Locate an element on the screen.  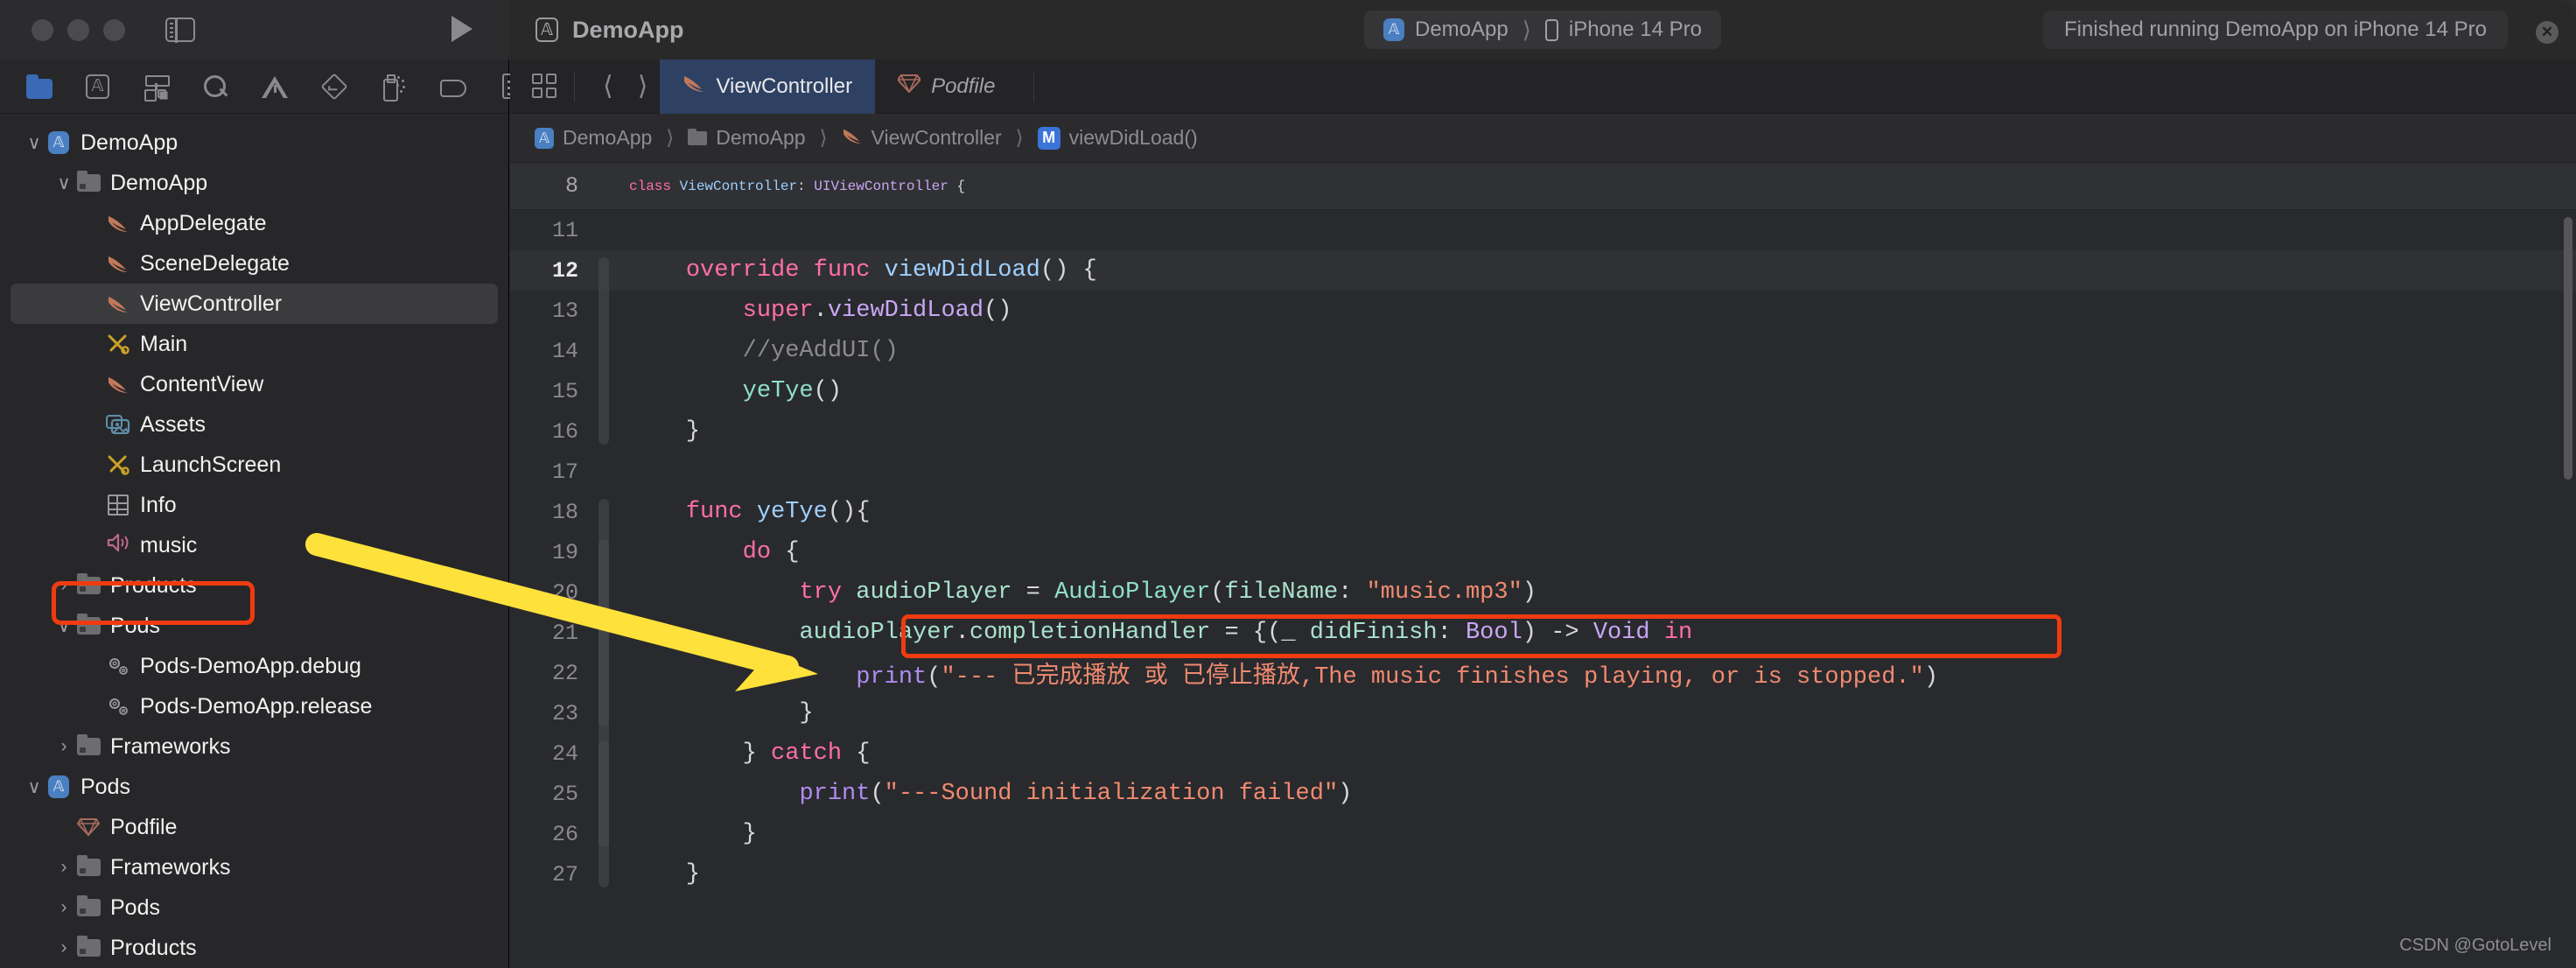
breadcrumb-item-3: viewDidLoad() is located at coordinates (1133, 138).